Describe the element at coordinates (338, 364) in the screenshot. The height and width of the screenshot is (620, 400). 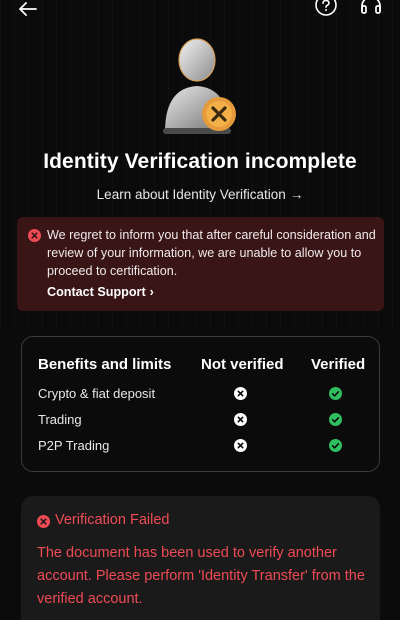
I see `header-verified: Verified` at that location.